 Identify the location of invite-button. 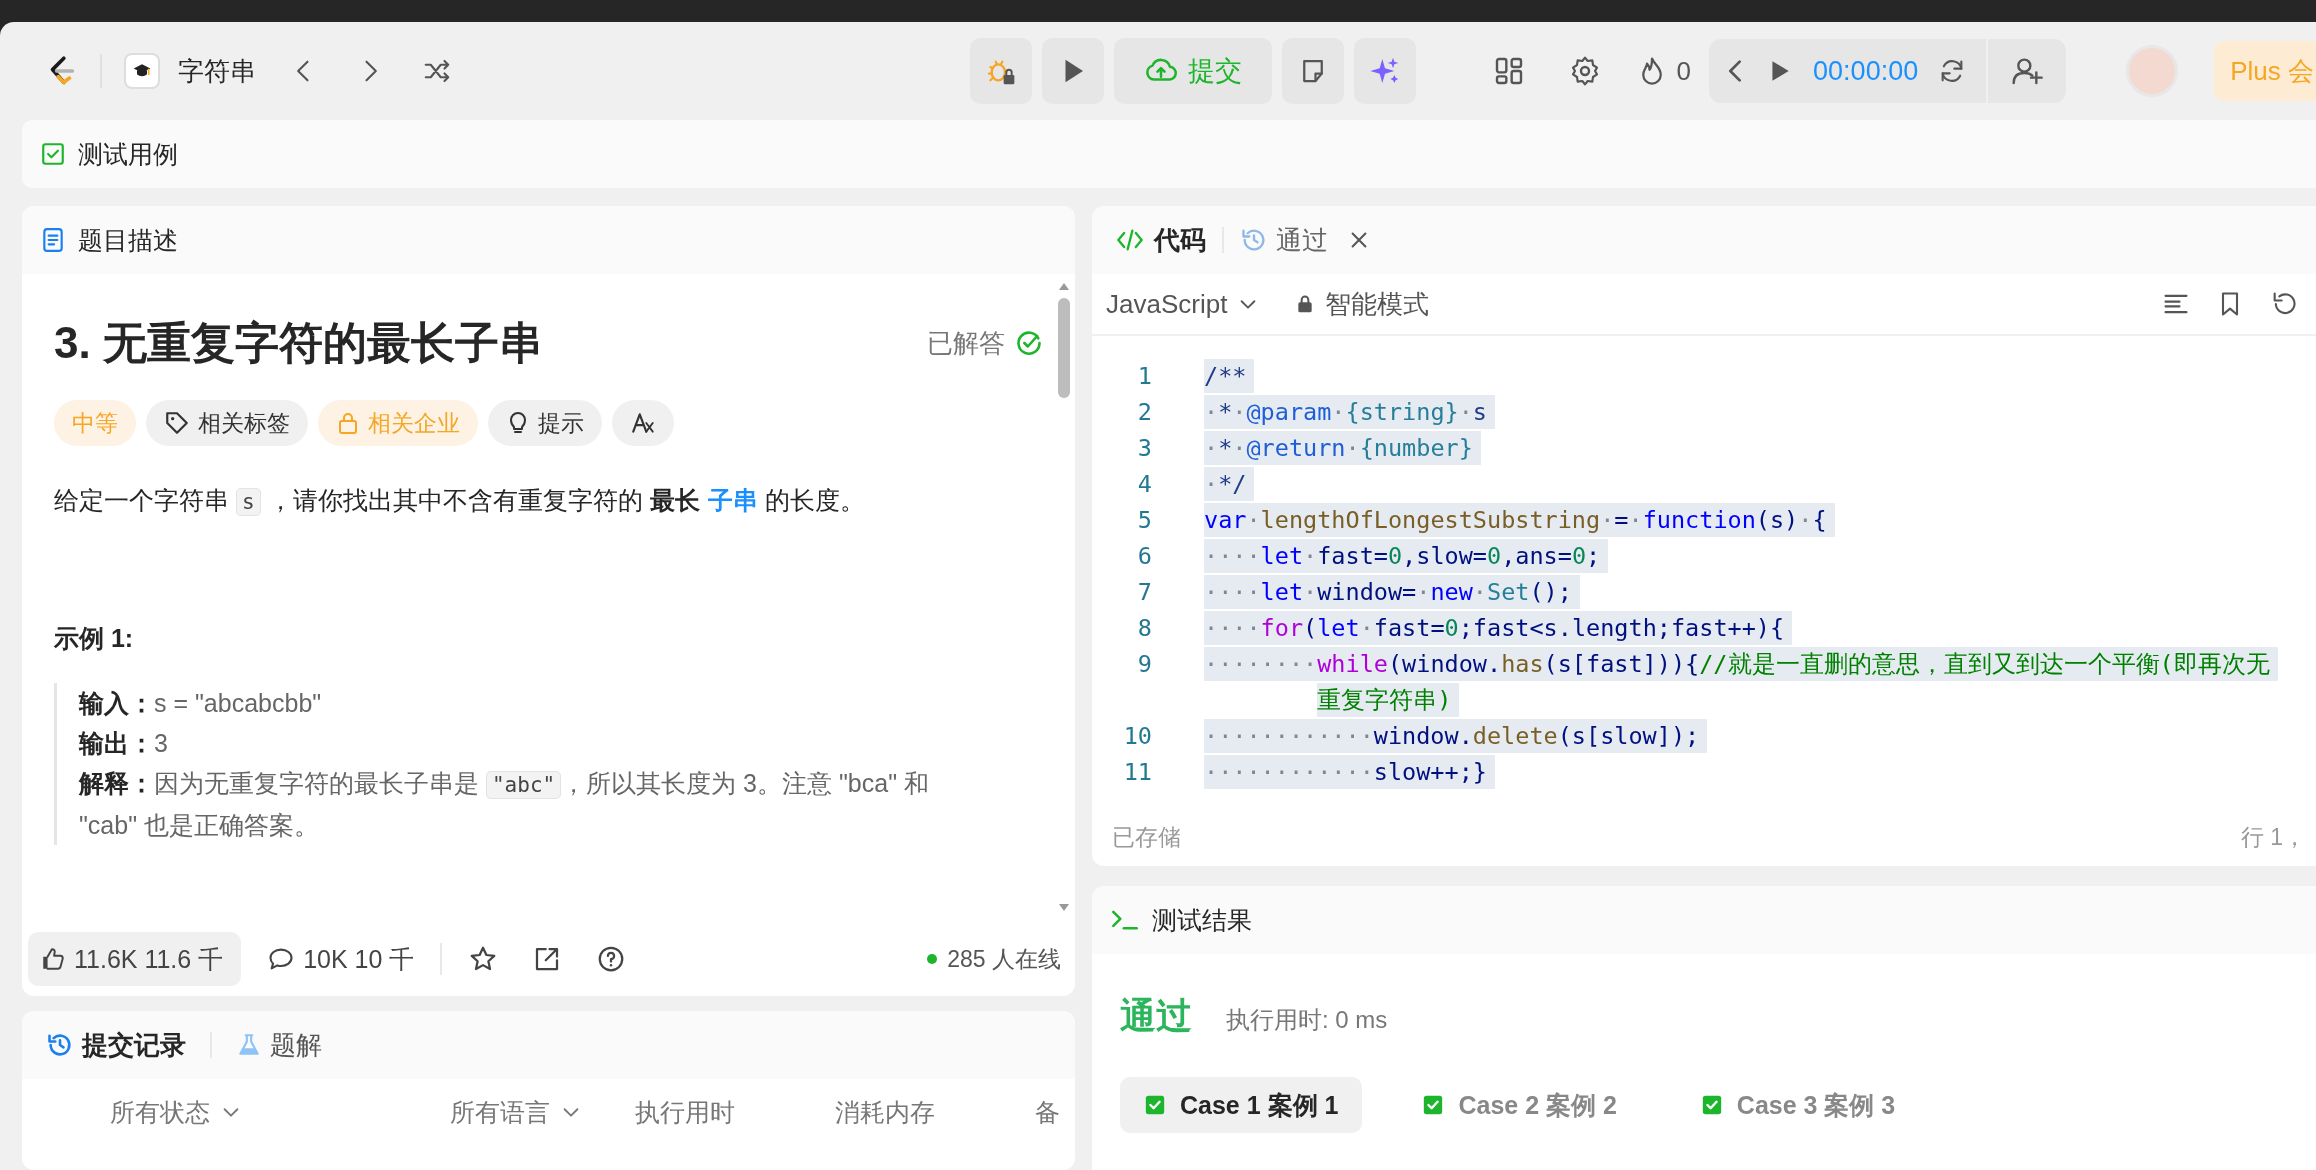
(2026, 71).